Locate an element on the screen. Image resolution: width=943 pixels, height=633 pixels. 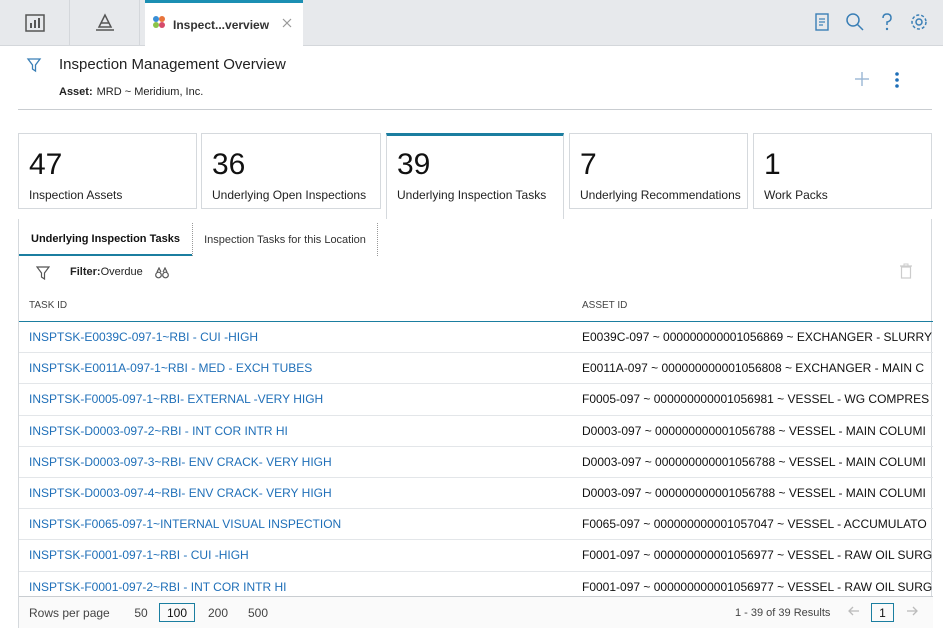
card-label: Underlying Recommendations is located at coordinates (660, 195).